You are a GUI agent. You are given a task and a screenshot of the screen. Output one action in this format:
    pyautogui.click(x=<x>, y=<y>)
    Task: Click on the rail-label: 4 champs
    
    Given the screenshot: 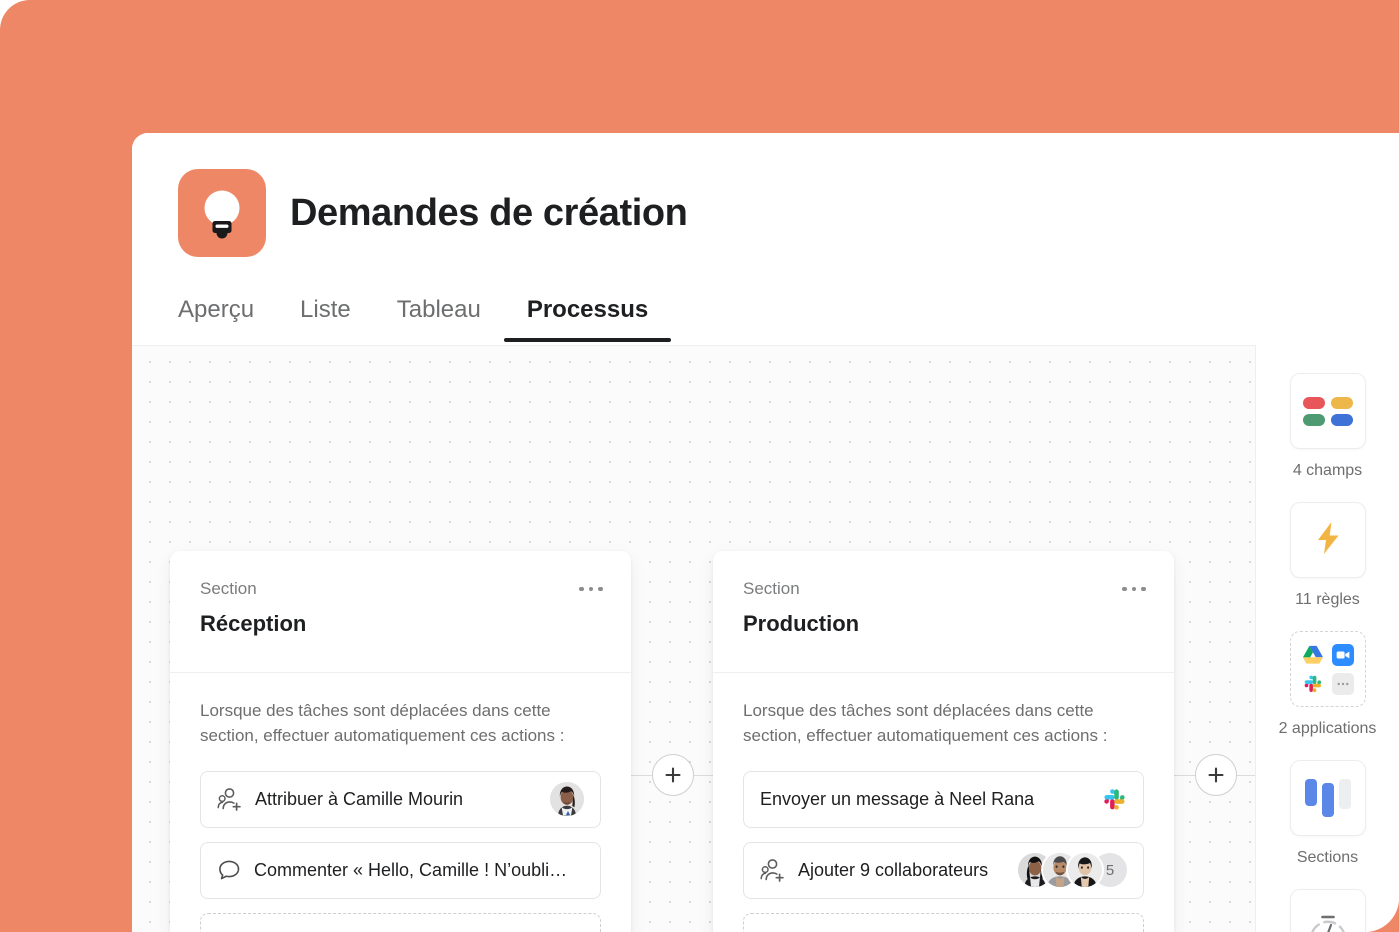 What is the action you would take?
    pyautogui.click(x=1327, y=470)
    